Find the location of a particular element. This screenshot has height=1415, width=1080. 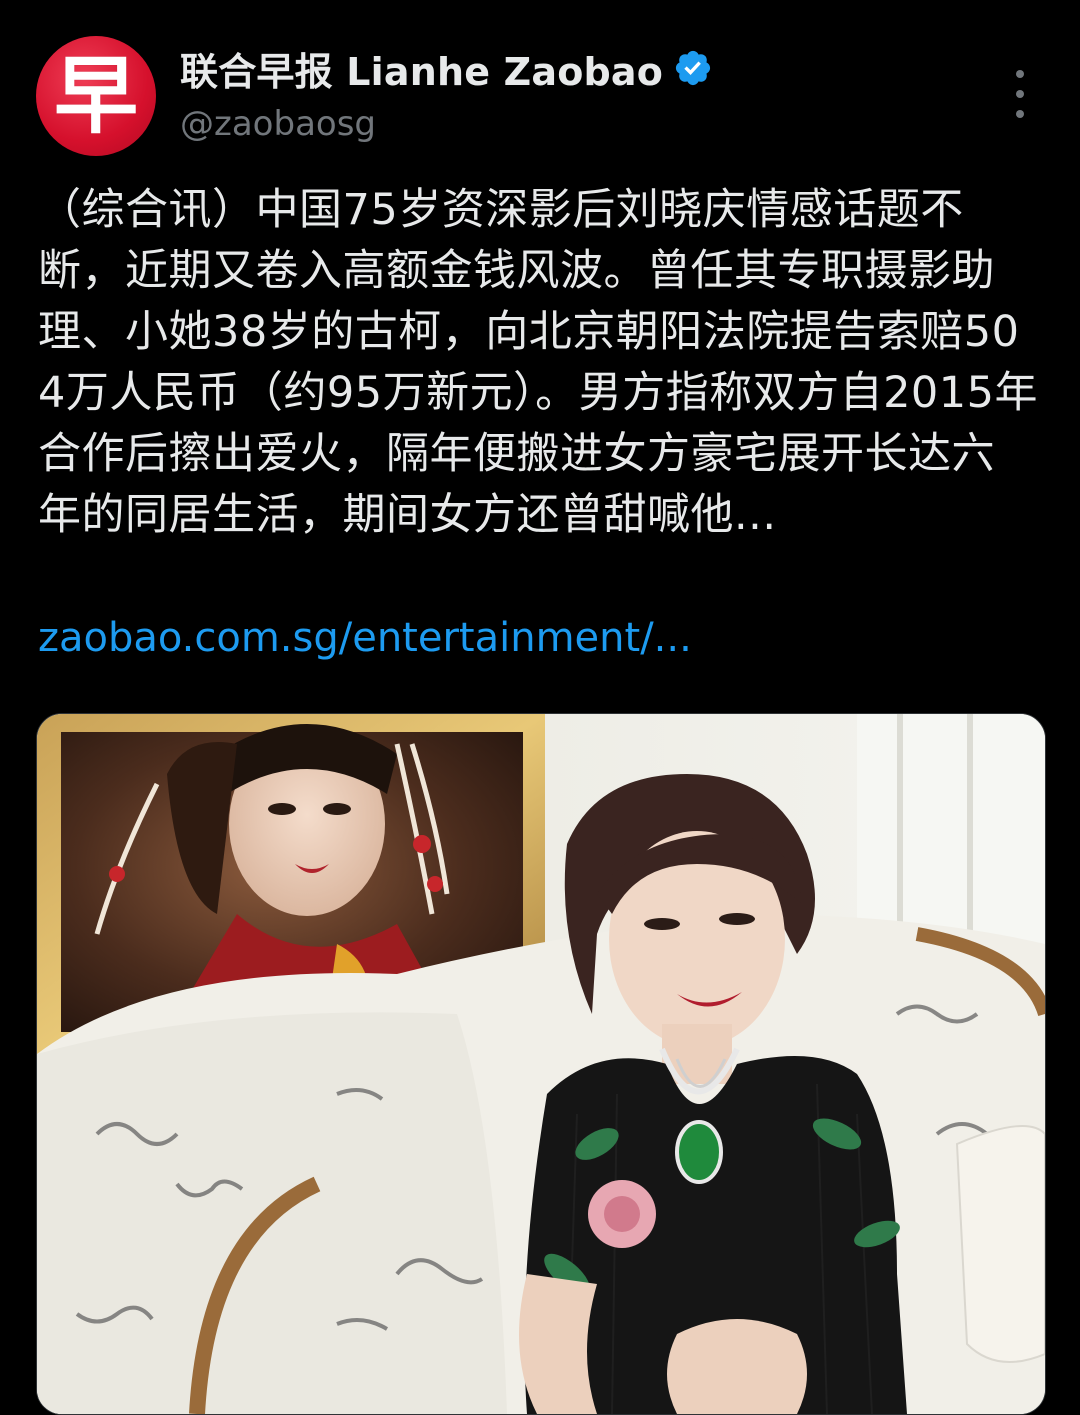

avatar-logo-glyph: 早 is located at coordinates (95, 95).